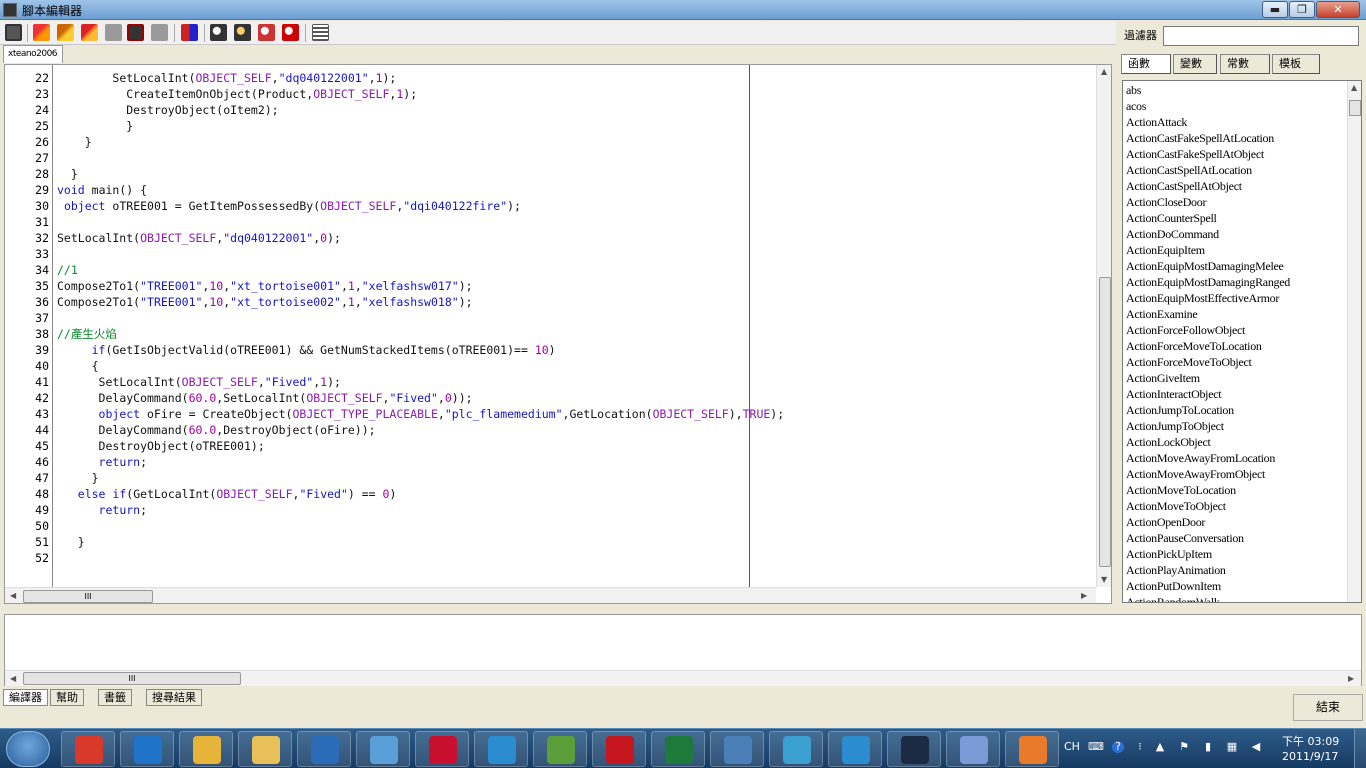 The height and width of the screenshot is (768, 1366). What do you see at coordinates (1256, 747) in the screenshot?
I see `volume-icon: ◀` at bounding box center [1256, 747].